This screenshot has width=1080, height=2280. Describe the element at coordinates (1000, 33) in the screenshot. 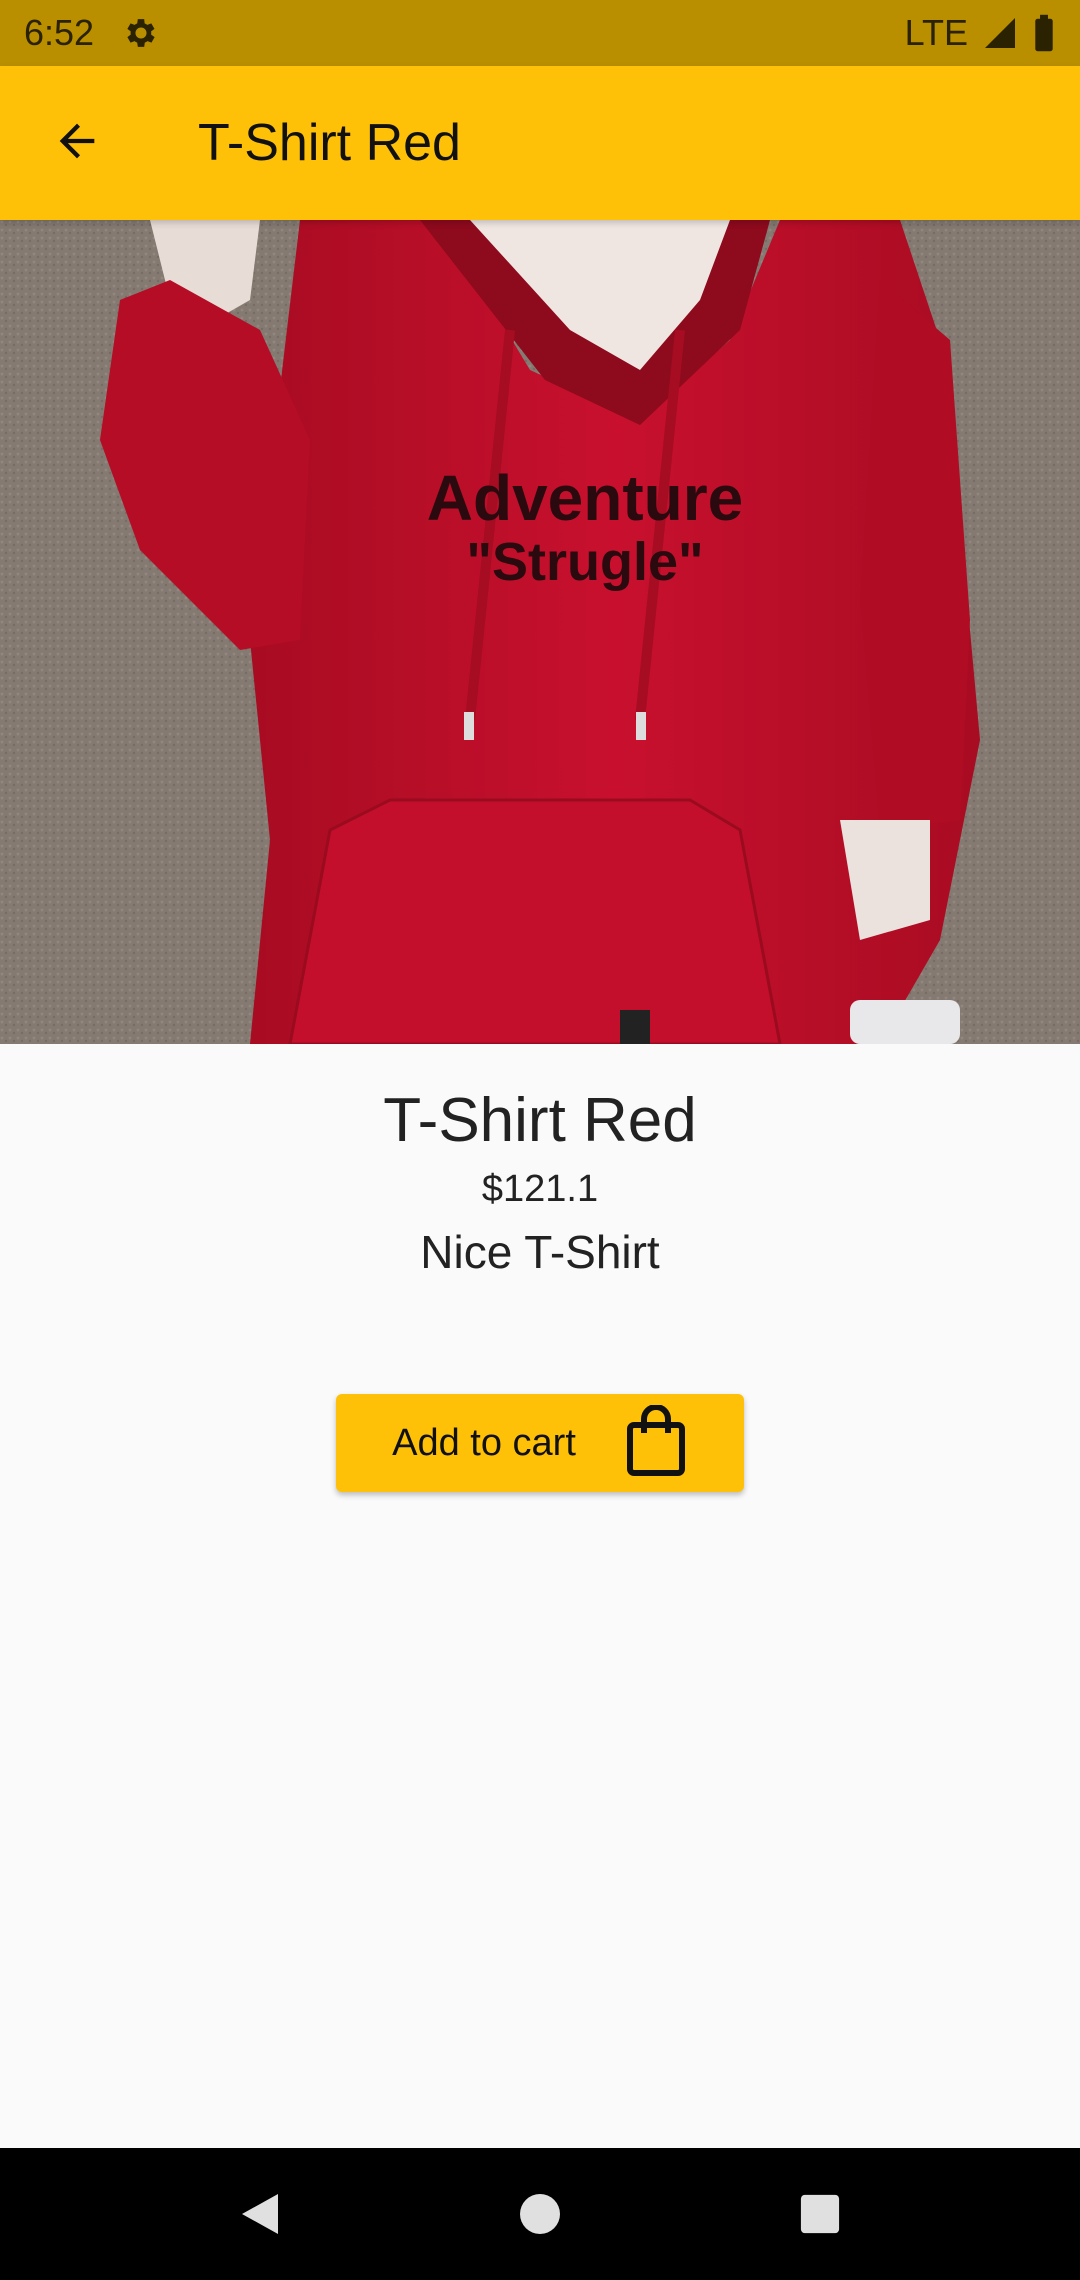

I see `signal-icon` at that location.